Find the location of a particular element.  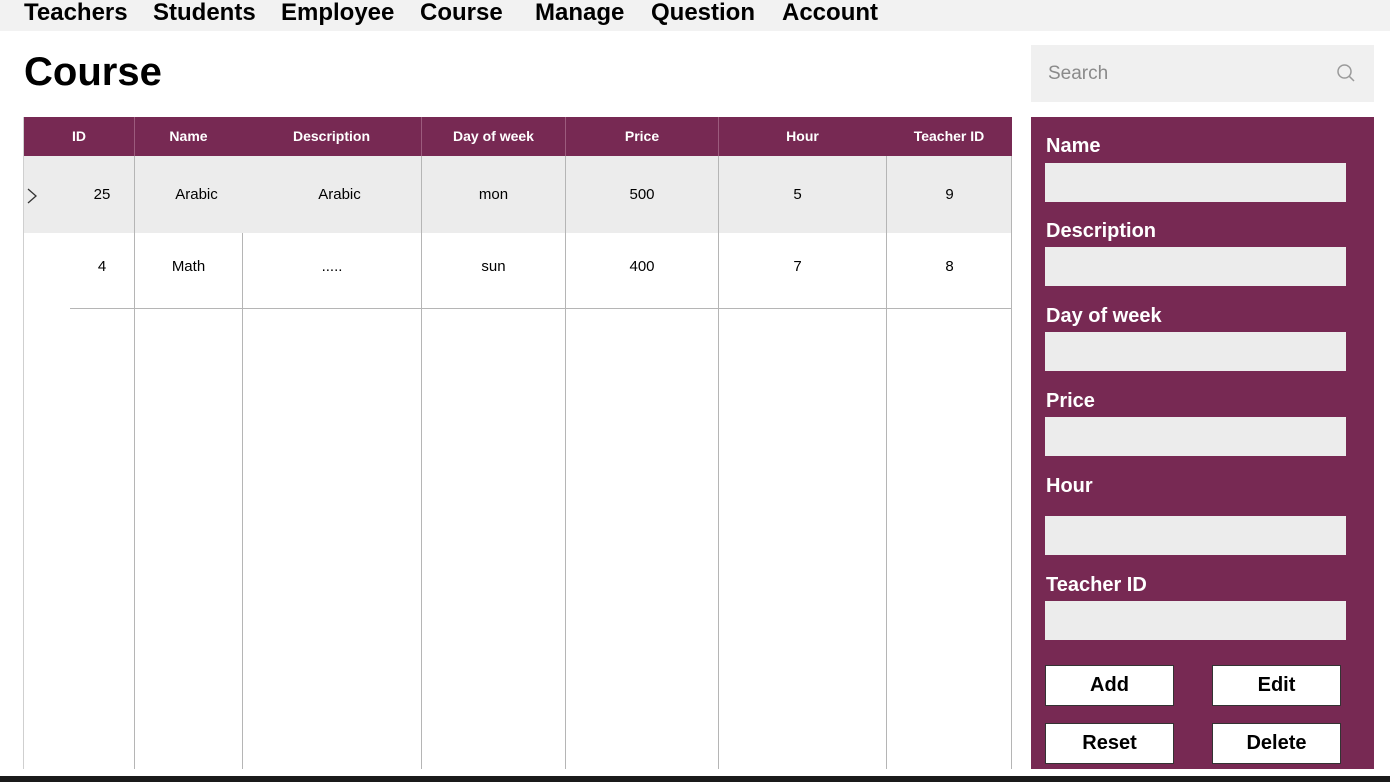

teacher-id-label: Teacher ID is located at coordinates (1096, 585).